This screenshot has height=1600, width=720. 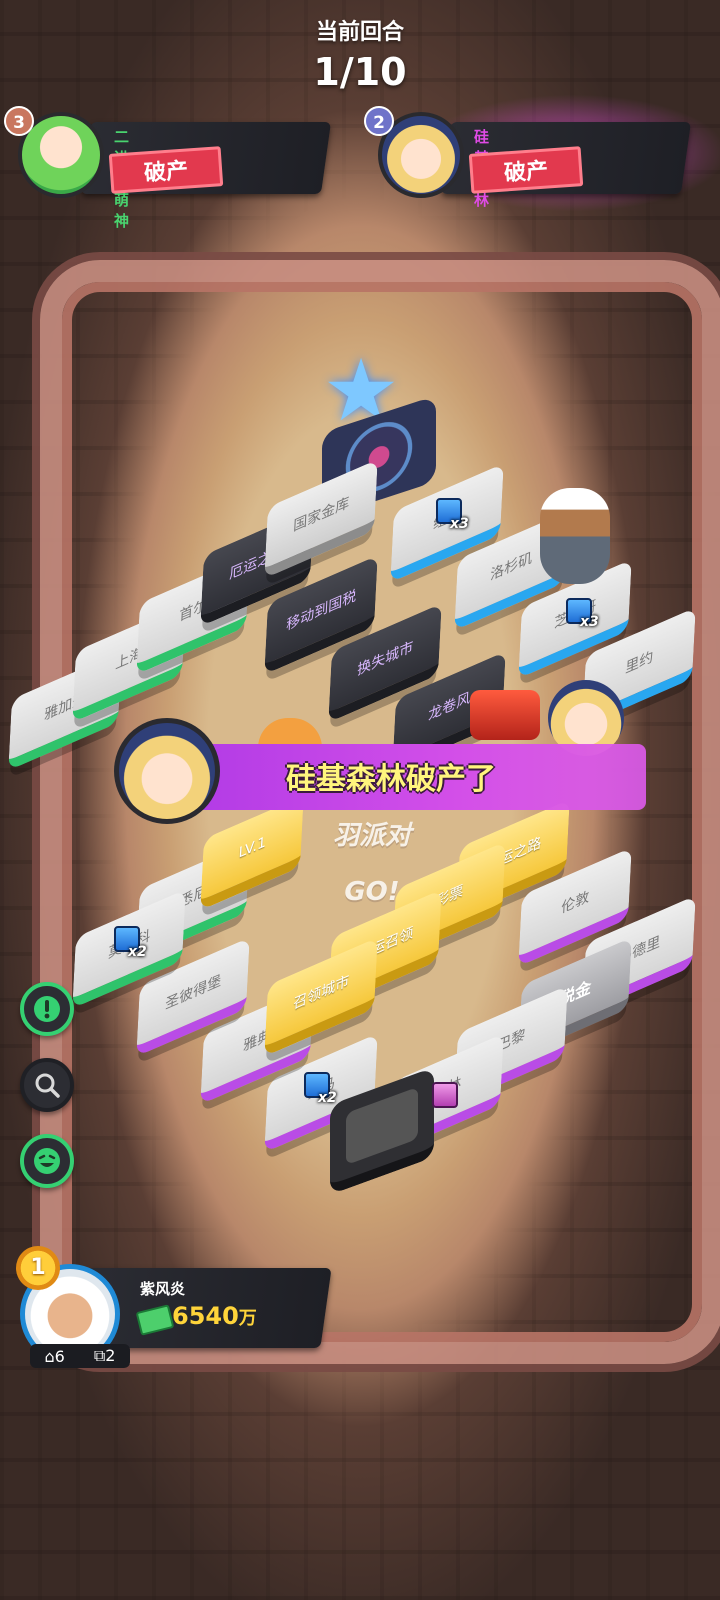 I want to click on money-amount: 6540万, so click(x=214, y=1316).